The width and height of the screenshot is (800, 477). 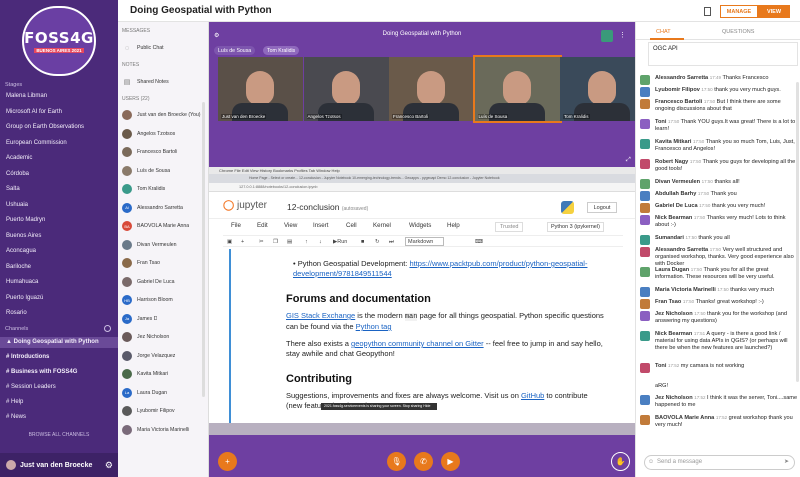 What do you see at coordinates (363, 242) in the screenshot?
I see `stop-icon: ■` at bounding box center [363, 242].